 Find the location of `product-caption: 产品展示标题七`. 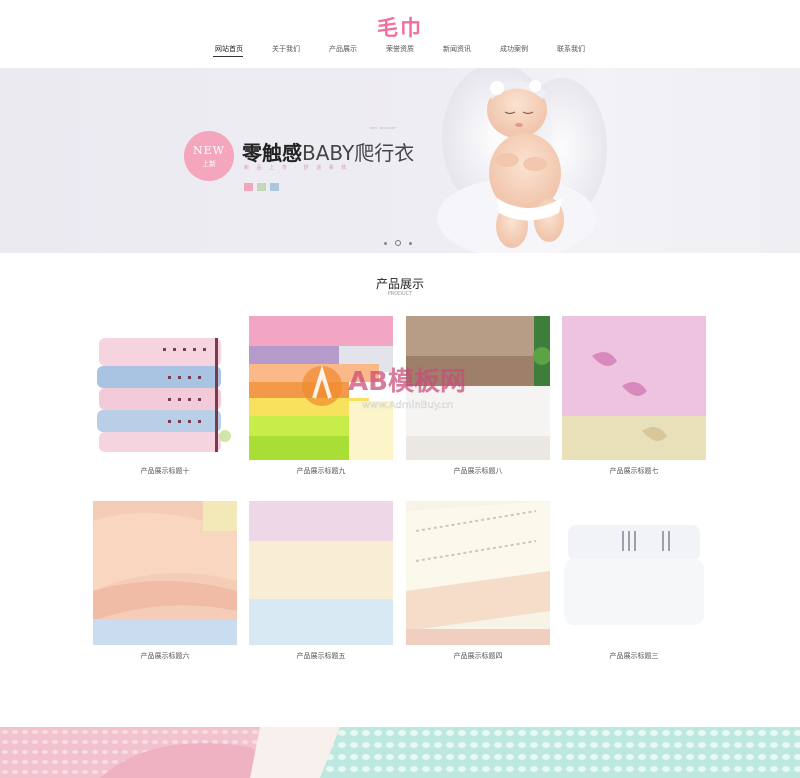

product-caption: 产品展示标题七 is located at coordinates (634, 471).